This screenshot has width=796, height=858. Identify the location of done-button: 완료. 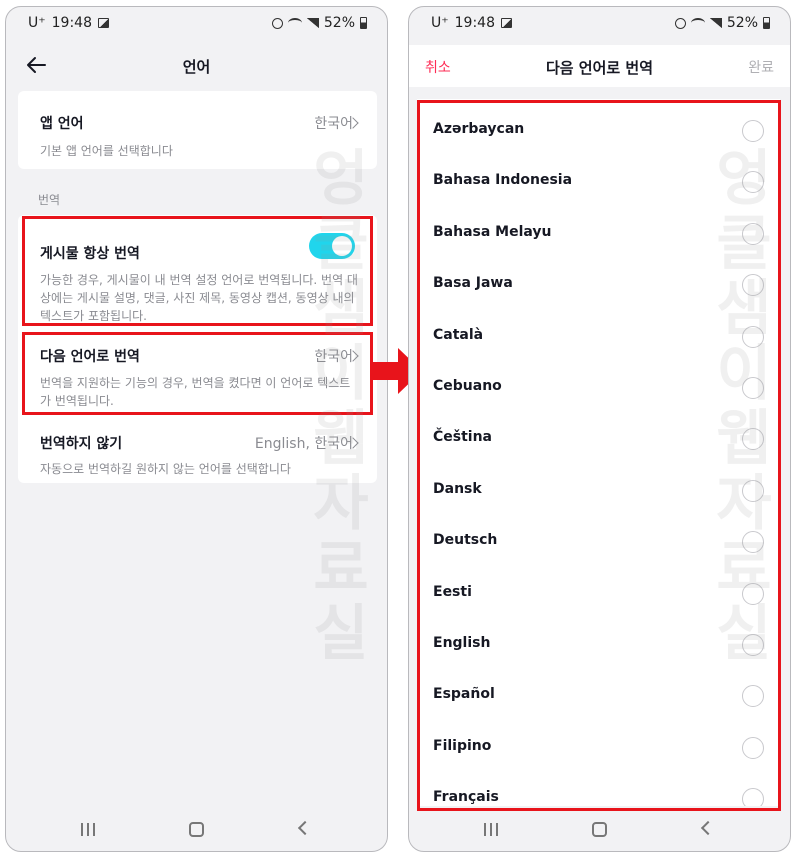
(761, 67).